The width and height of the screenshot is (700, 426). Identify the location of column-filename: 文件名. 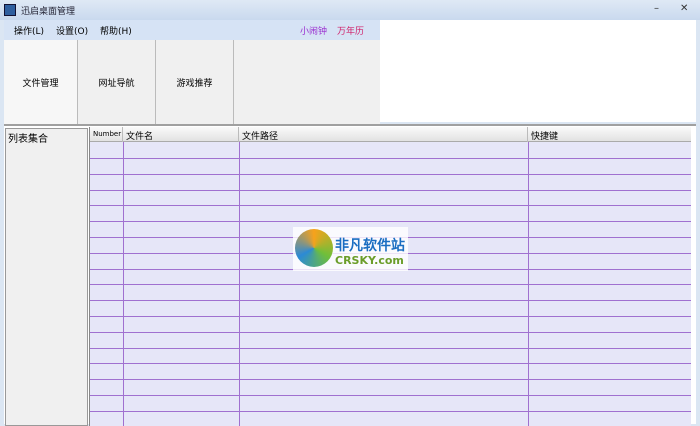
(181, 134).